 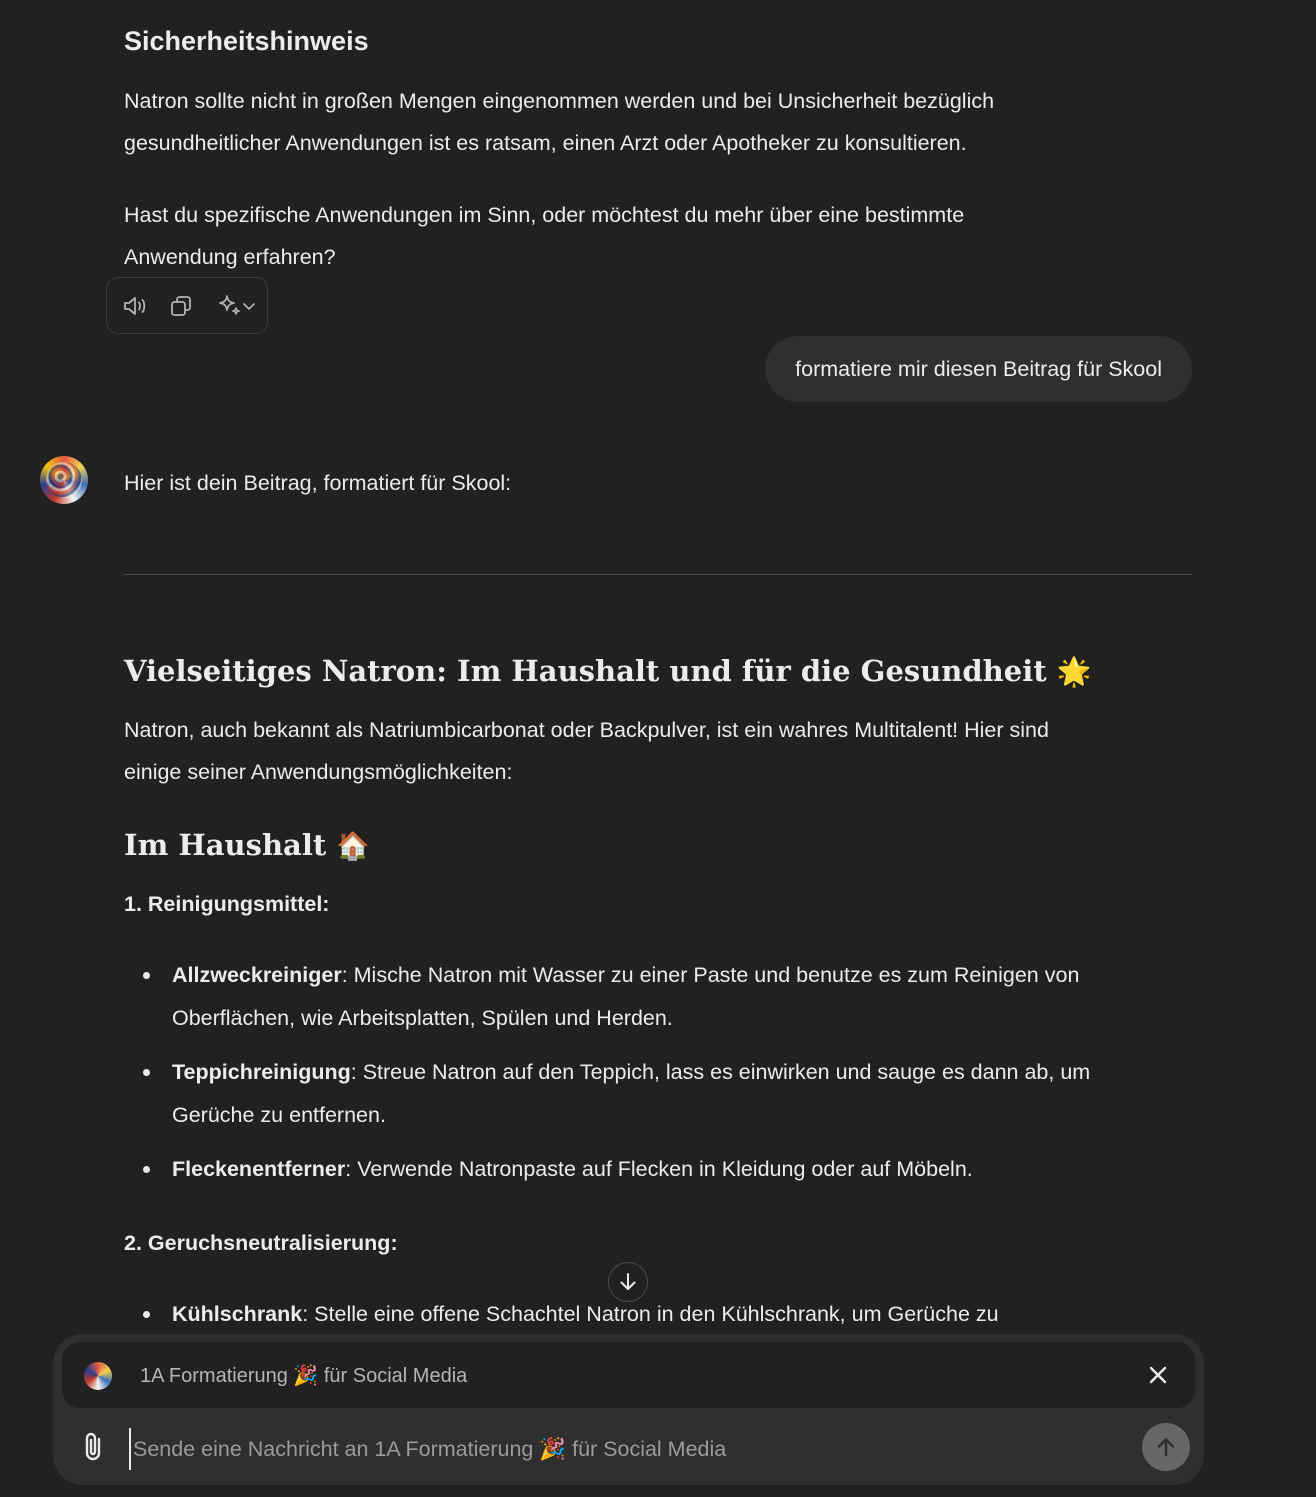 What do you see at coordinates (229, 304) in the screenshot?
I see `sparkle-icon` at bounding box center [229, 304].